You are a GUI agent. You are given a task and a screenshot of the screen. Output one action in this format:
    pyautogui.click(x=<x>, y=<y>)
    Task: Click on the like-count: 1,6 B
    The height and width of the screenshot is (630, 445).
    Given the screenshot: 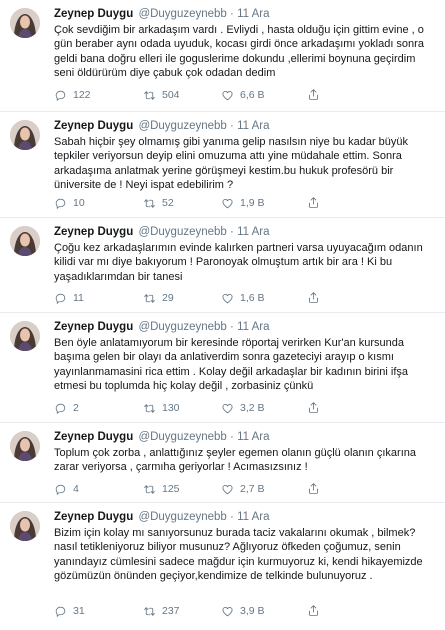 What is the action you would take?
    pyautogui.click(x=252, y=298)
    